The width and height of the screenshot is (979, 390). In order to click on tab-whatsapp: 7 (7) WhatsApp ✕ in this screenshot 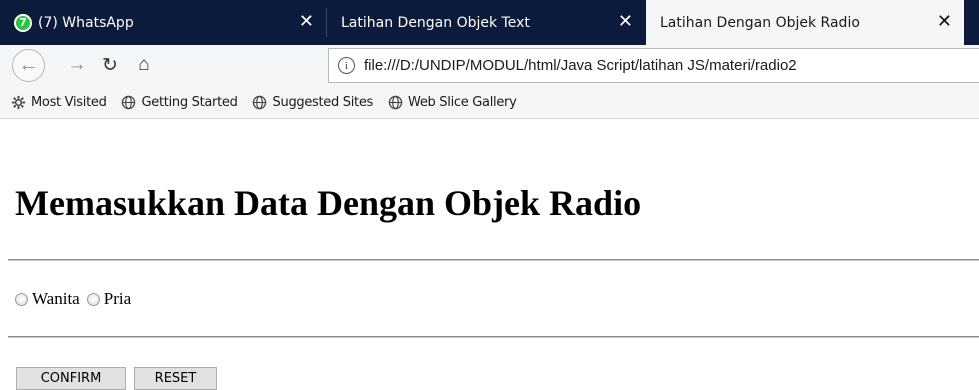, I will do `click(163, 22)`.